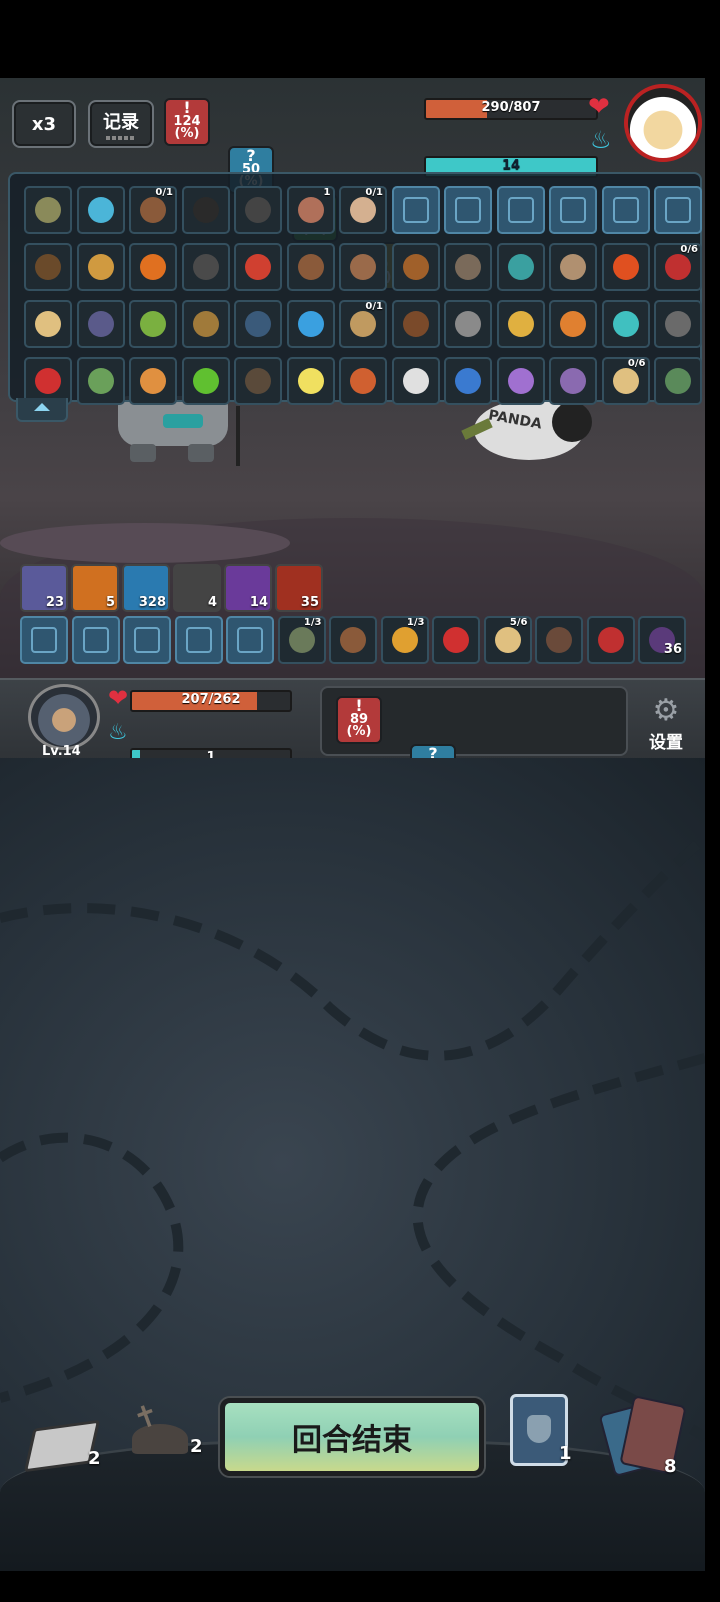 The width and height of the screenshot is (720, 1602). Describe the element at coordinates (352, 1437) in the screenshot. I see `end-turn-button: 回合结束` at that location.